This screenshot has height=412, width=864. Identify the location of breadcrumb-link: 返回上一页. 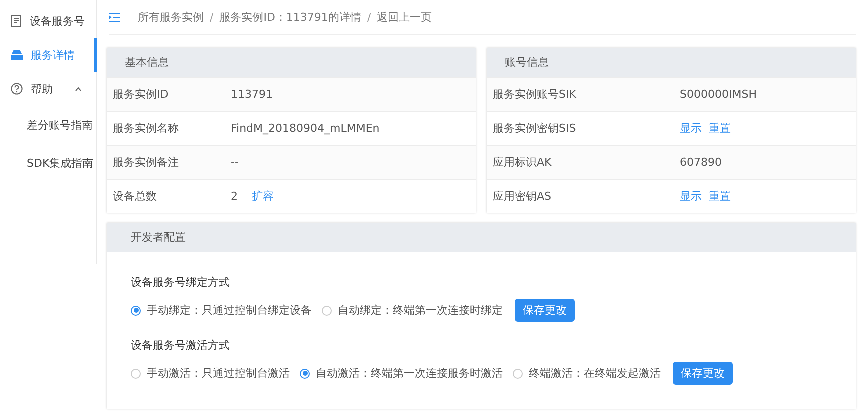
(404, 17).